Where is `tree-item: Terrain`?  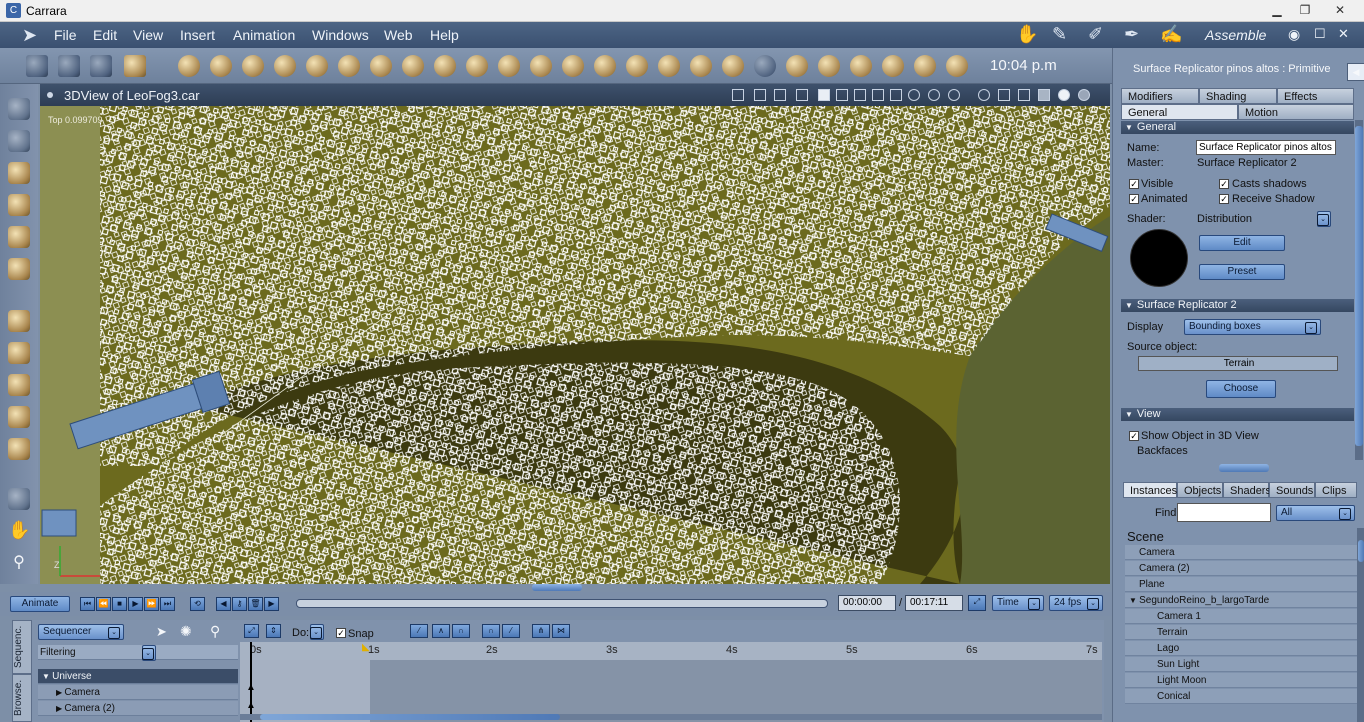 tree-item: Terrain is located at coordinates (1241, 632).